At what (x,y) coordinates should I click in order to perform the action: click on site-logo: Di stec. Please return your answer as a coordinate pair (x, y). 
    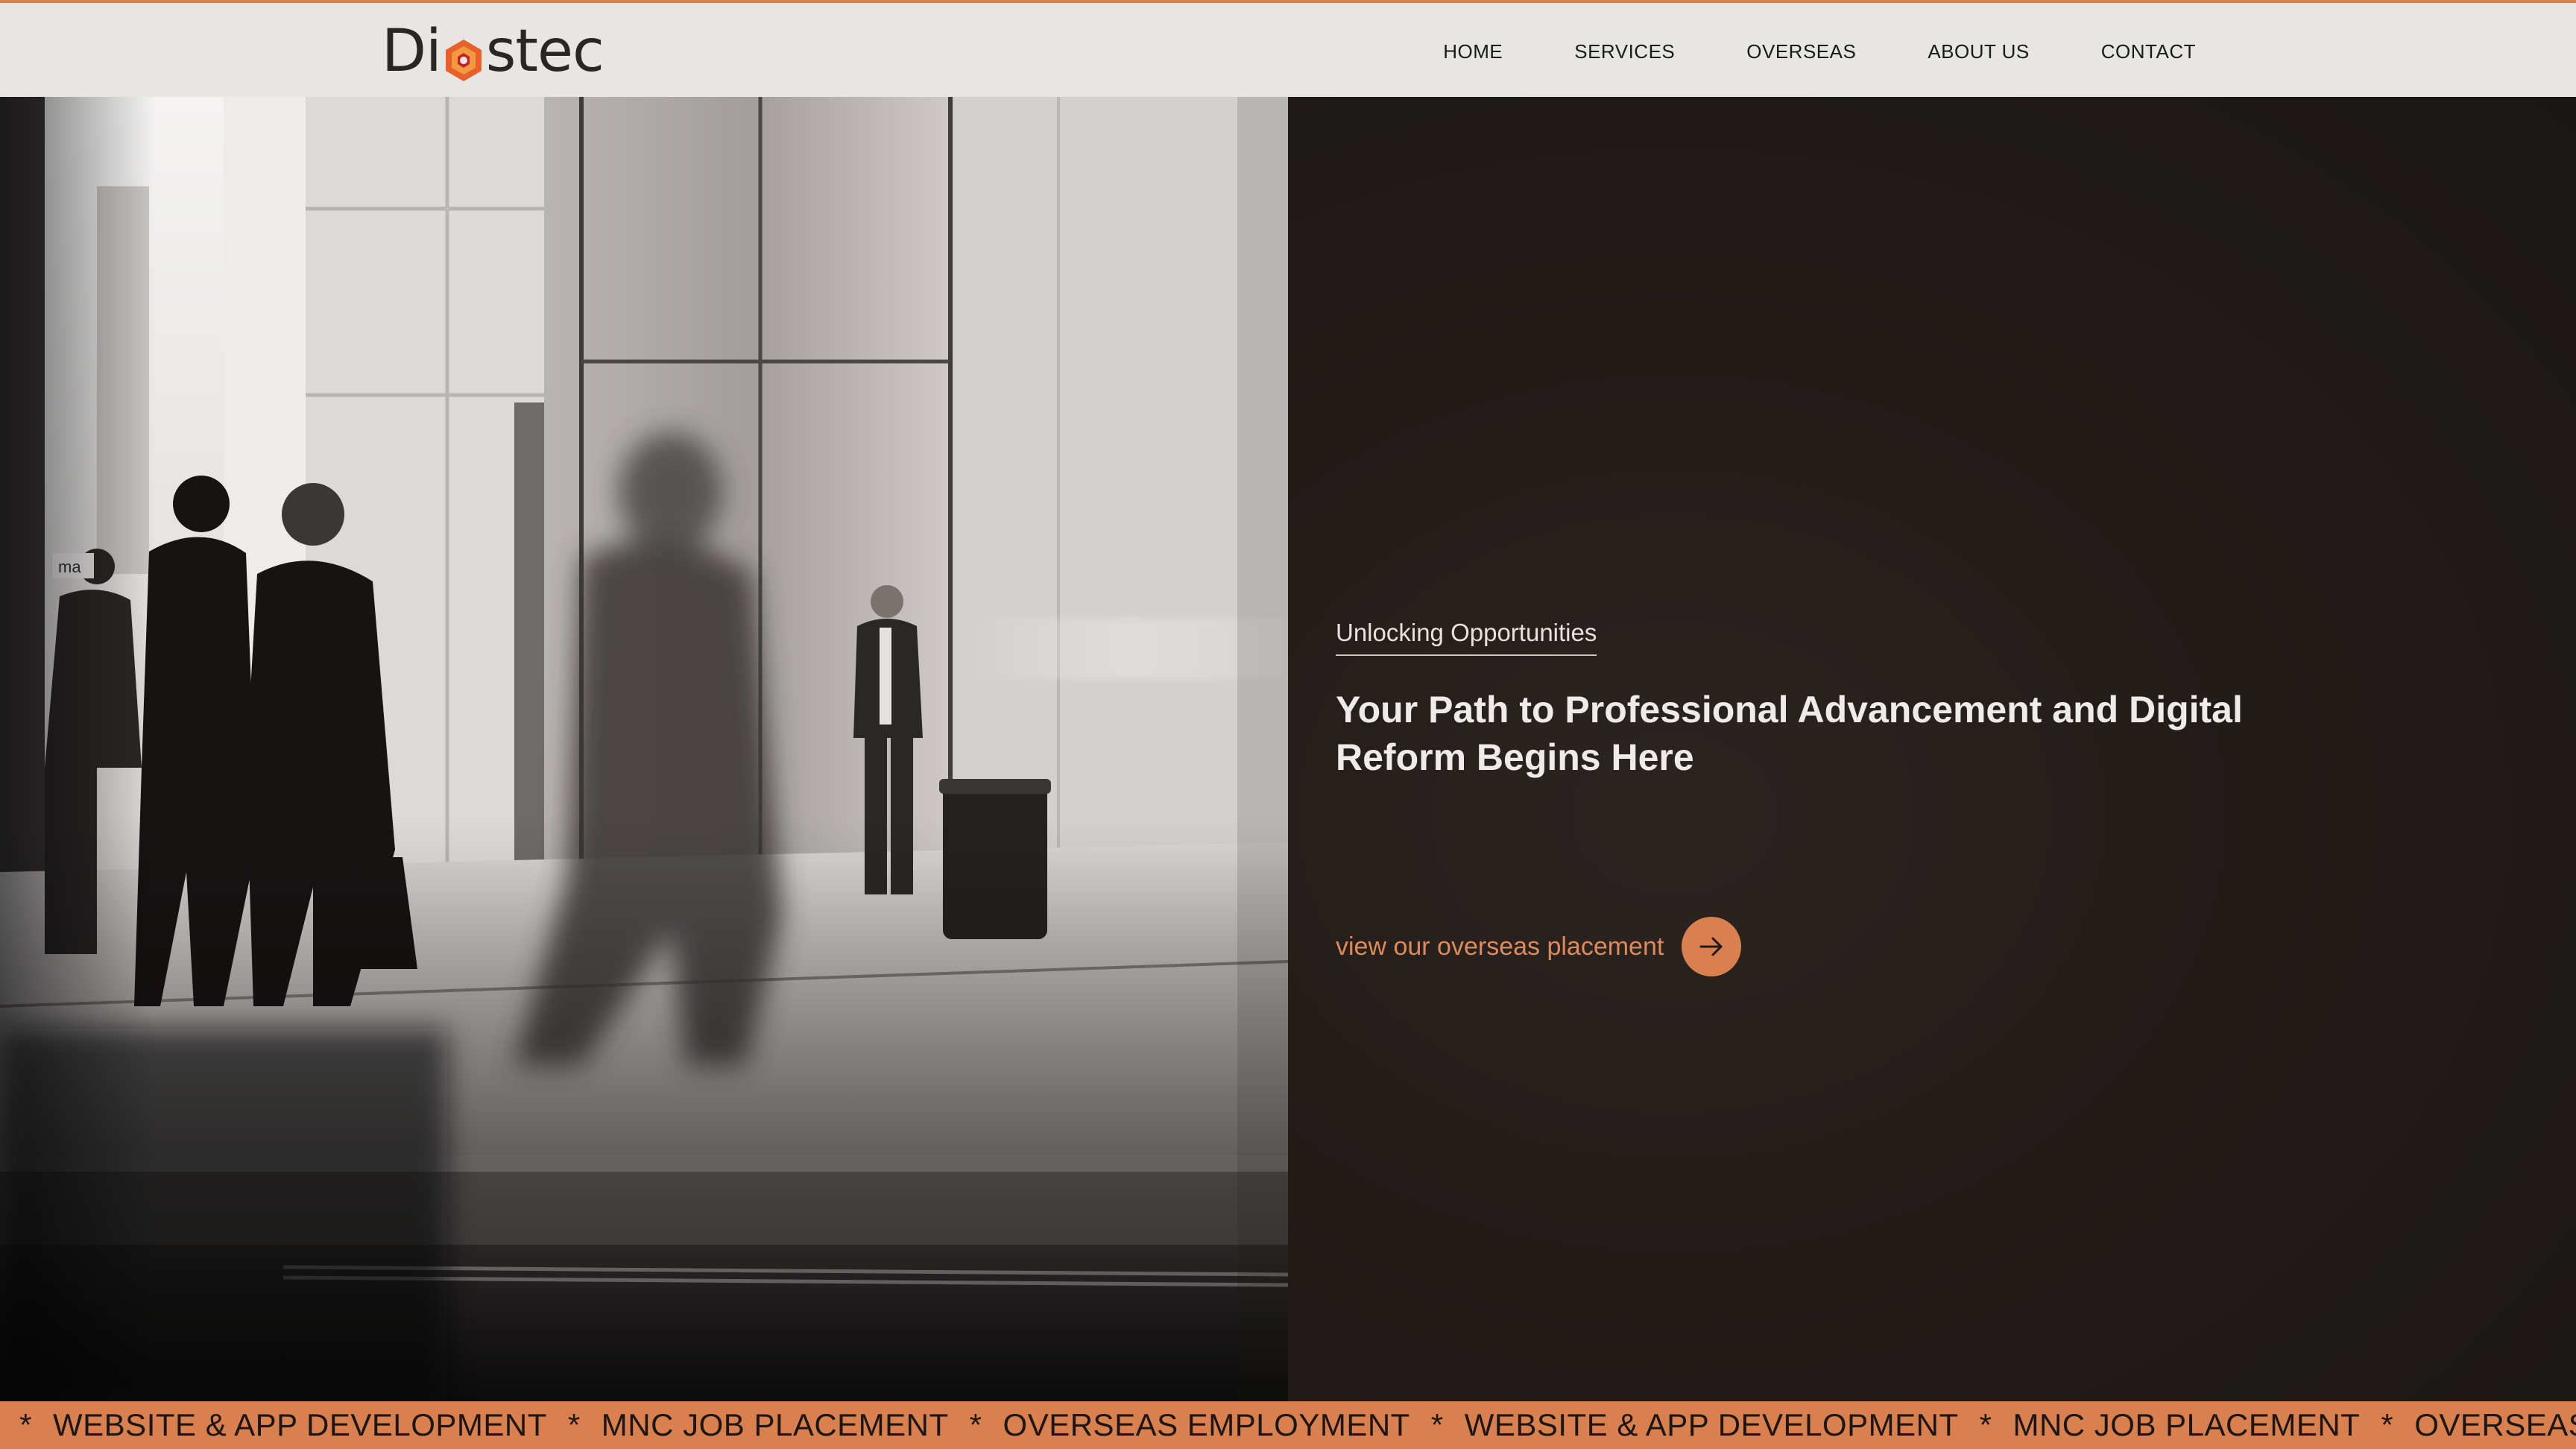
    Looking at the image, I should click on (493, 52).